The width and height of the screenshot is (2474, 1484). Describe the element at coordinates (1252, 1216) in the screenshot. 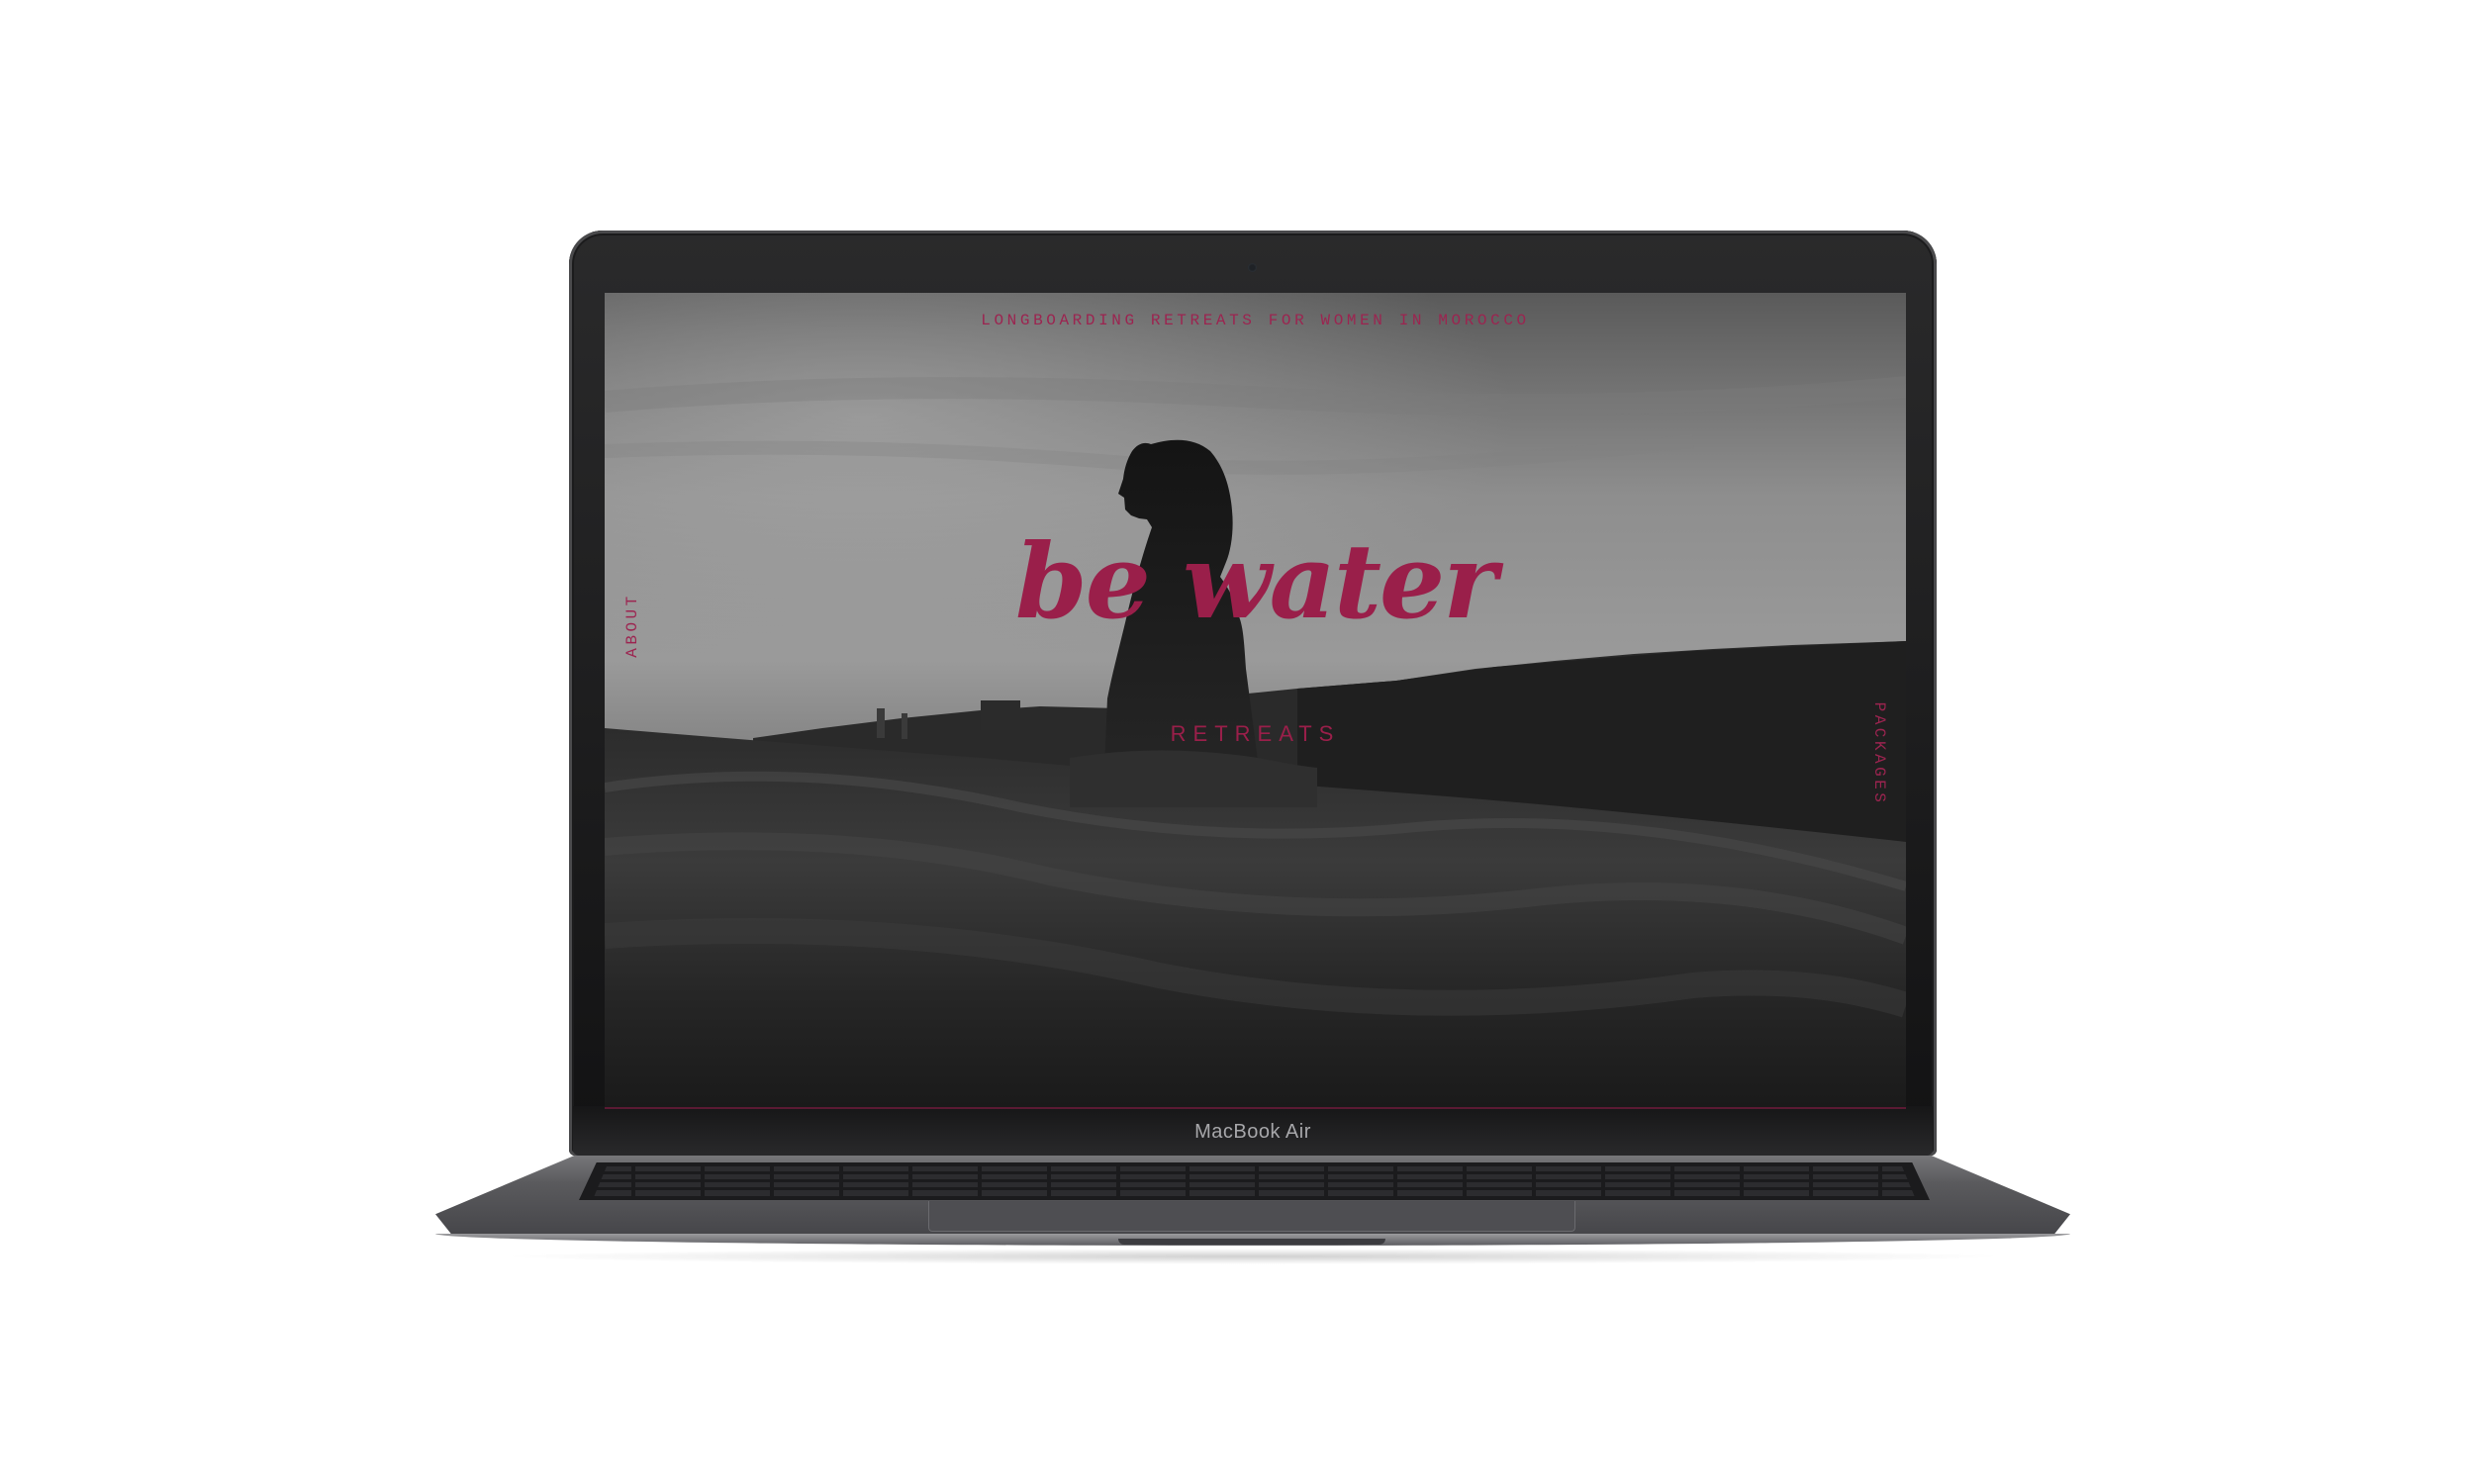

I see `trackpad` at that location.